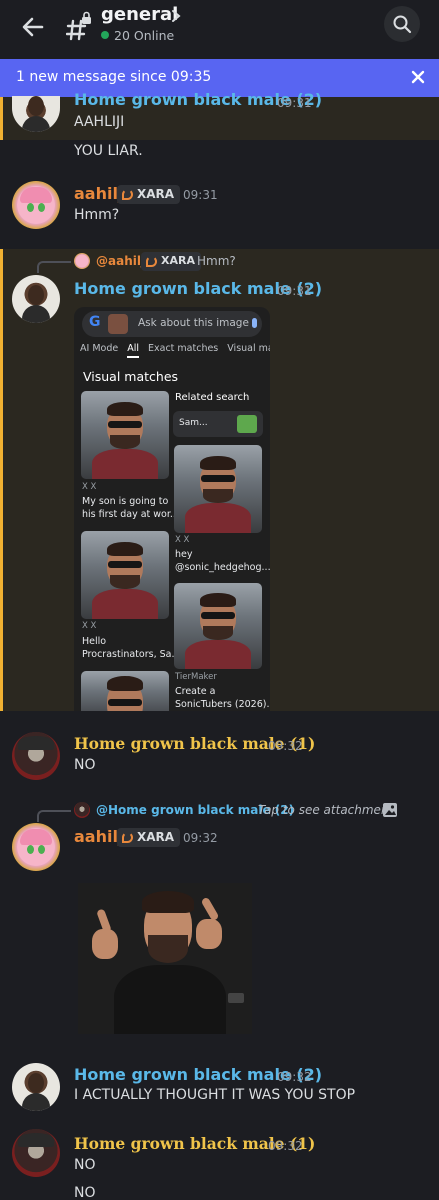 This screenshot has width=439, height=1200. Describe the element at coordinates (196, 677) in the screenshot. I see `lens-result-source: TierMaker` at that location.